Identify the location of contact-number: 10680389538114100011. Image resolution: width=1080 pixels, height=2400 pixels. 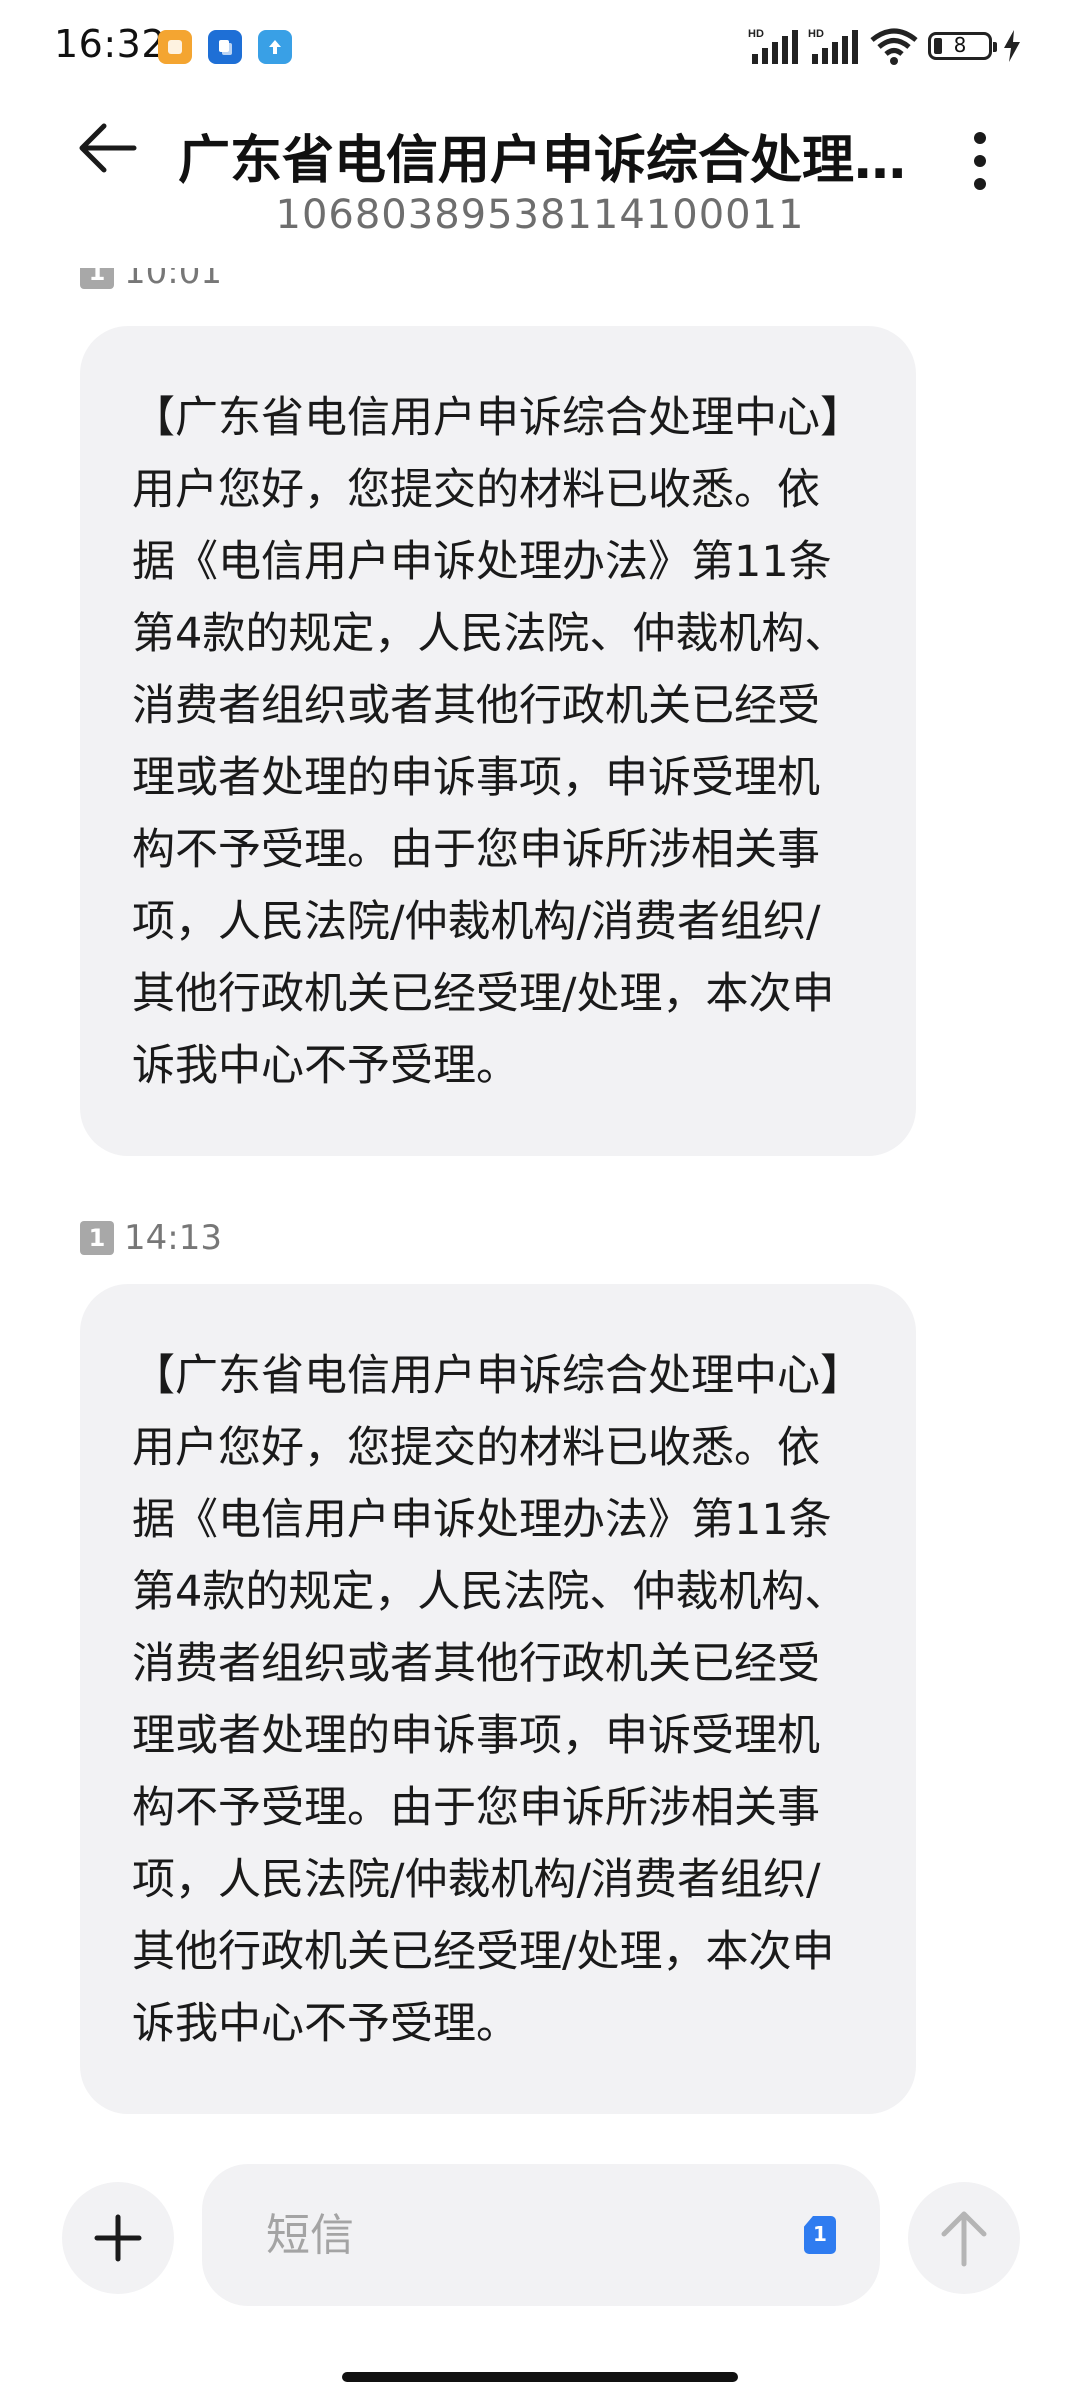
(540, 215).